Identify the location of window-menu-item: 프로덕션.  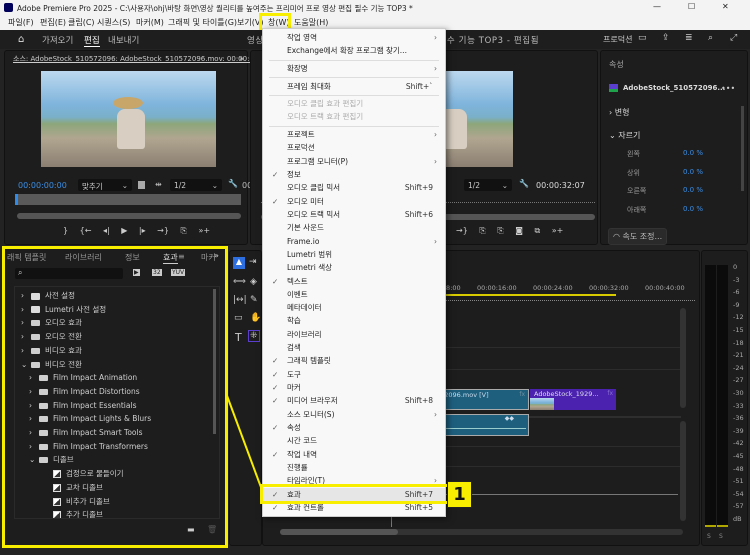
(354, 147).